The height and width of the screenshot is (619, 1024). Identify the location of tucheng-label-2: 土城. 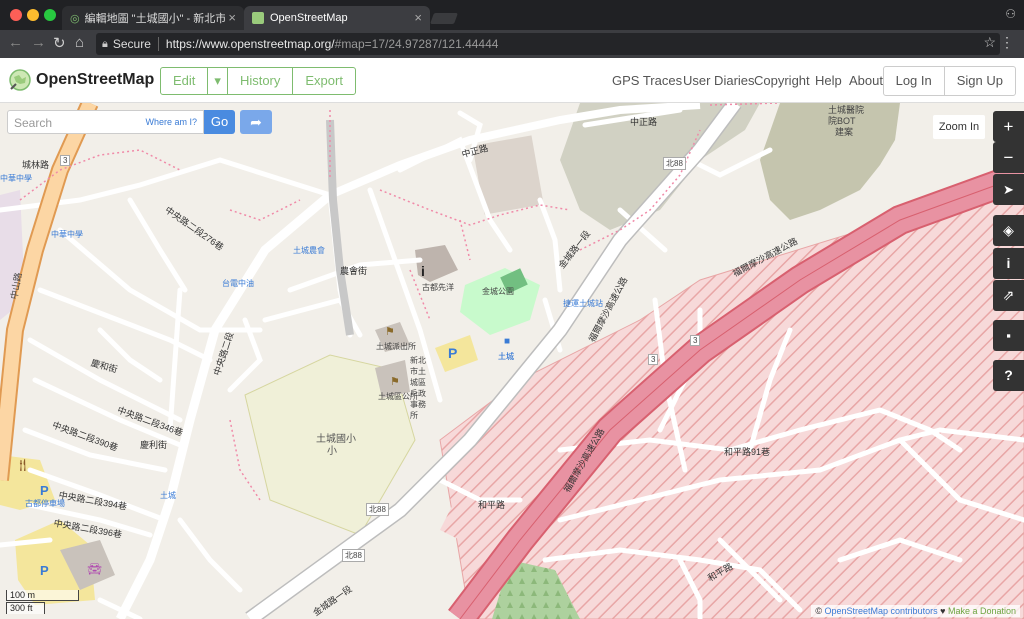
(168, 495).